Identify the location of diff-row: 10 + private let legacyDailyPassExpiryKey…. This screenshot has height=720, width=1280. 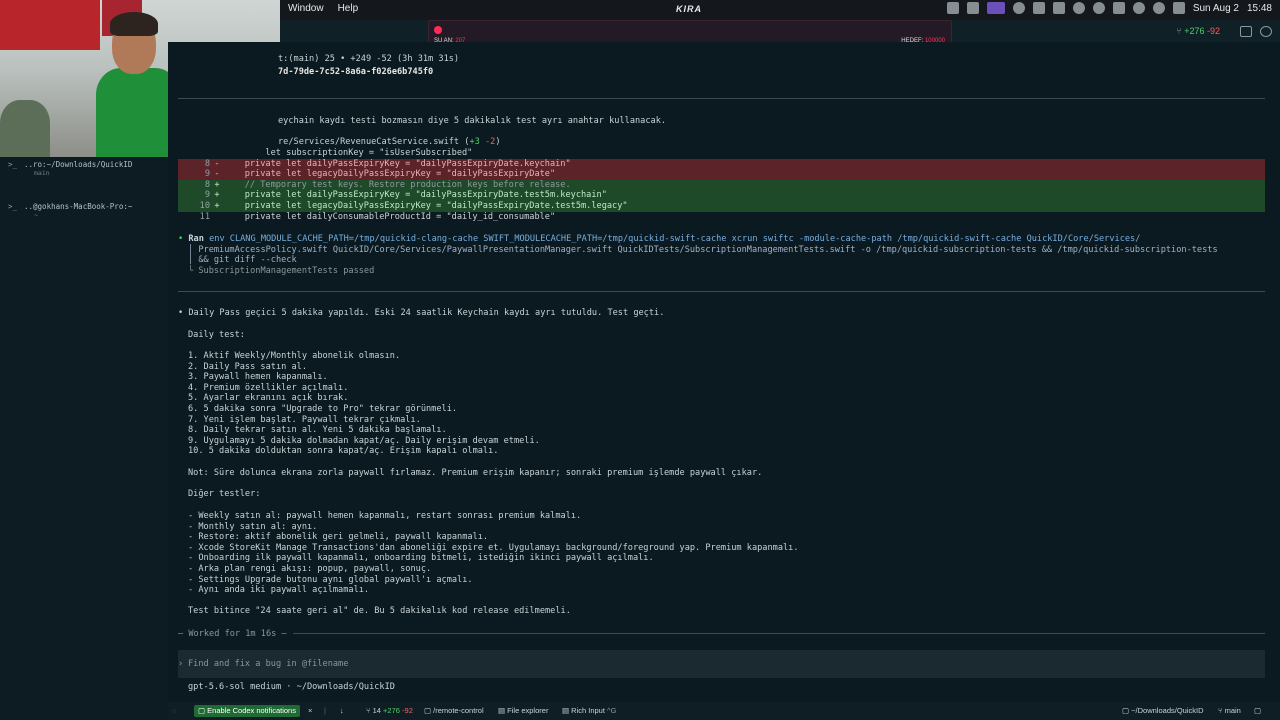
(721, 206).